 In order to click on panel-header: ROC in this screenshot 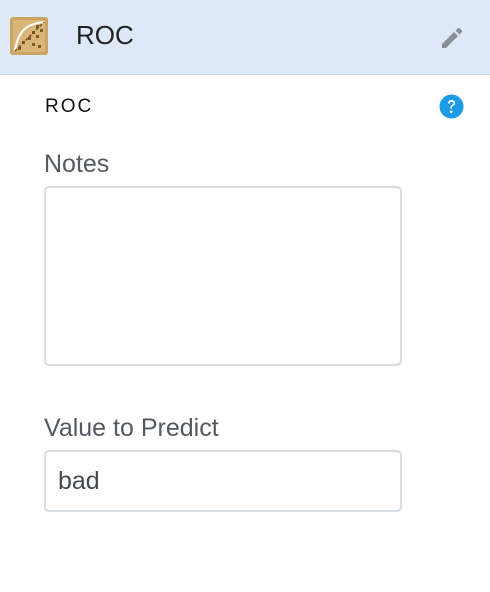, I will do `click(245, 37)`.